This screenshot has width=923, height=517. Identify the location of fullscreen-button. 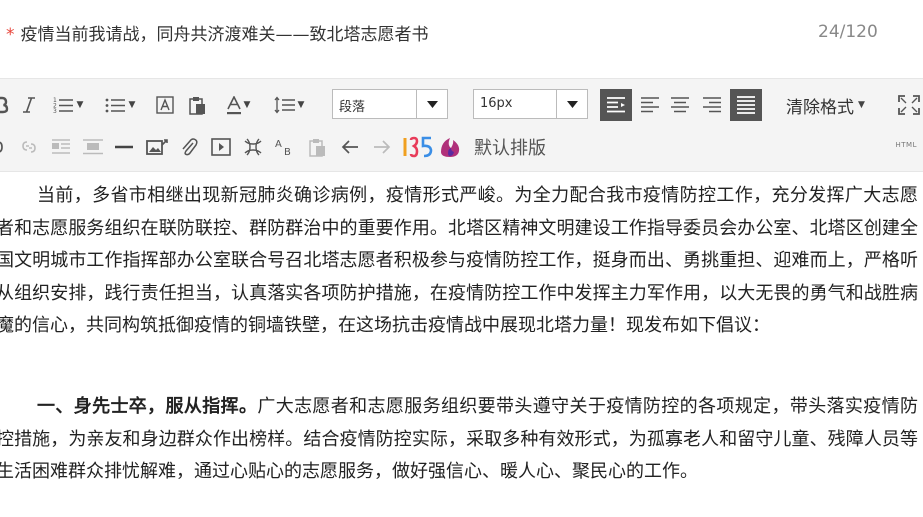
(909, 105).